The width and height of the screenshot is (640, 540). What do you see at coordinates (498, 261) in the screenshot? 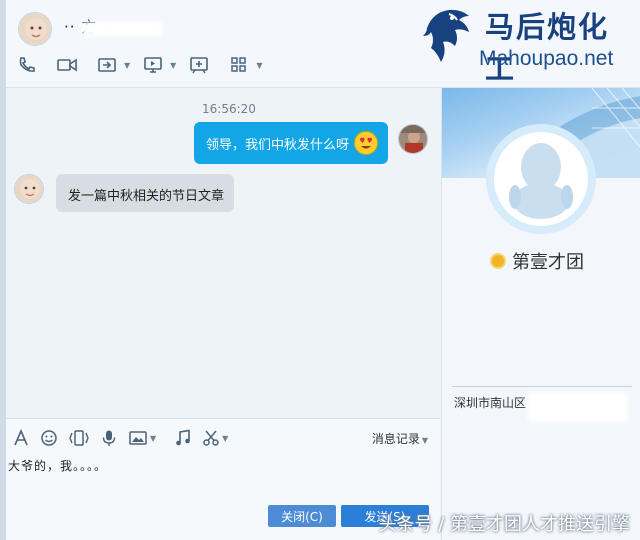
I see `medal-icon` at bounding box center [498, 261].